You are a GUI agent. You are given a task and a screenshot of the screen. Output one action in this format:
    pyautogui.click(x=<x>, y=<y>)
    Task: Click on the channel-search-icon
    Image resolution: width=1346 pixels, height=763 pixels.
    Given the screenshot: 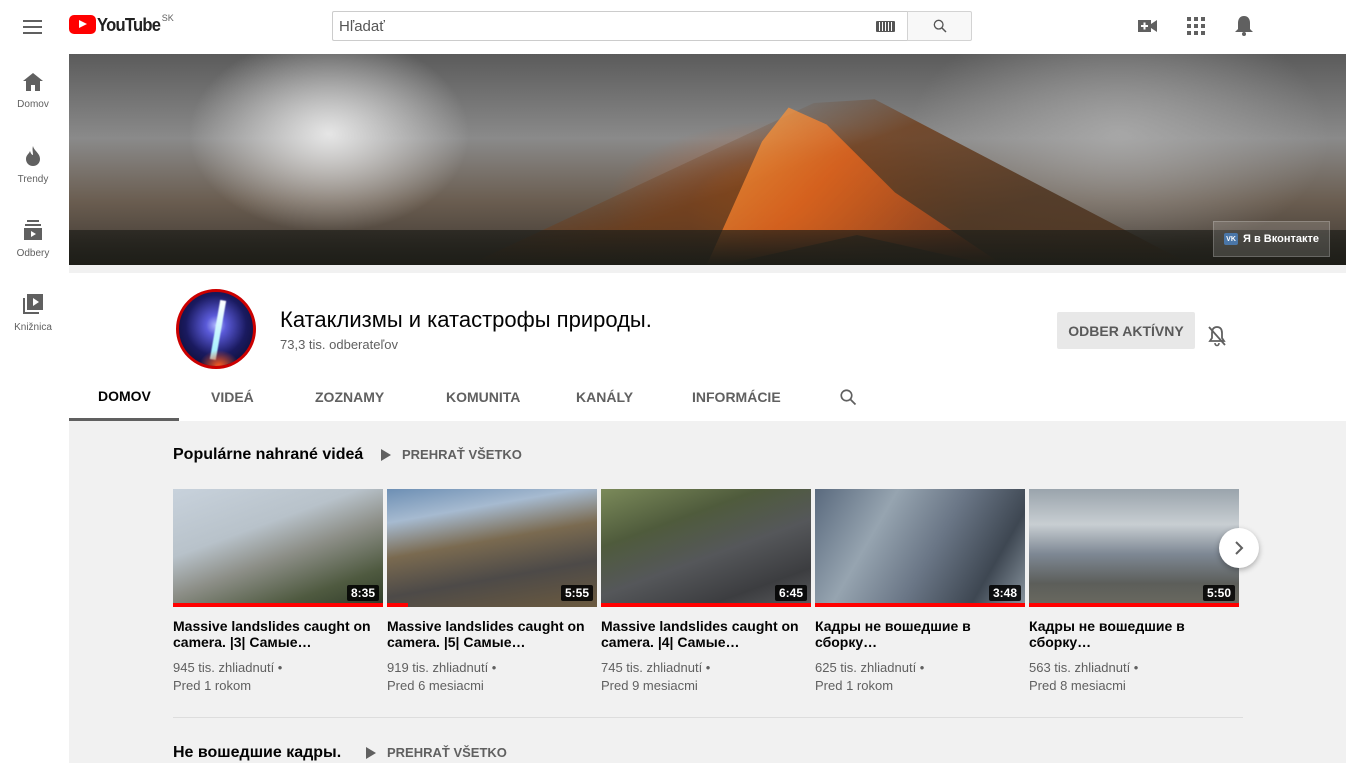 What is the action you would take?
    pyautogui.click(x=837, y=397)
    